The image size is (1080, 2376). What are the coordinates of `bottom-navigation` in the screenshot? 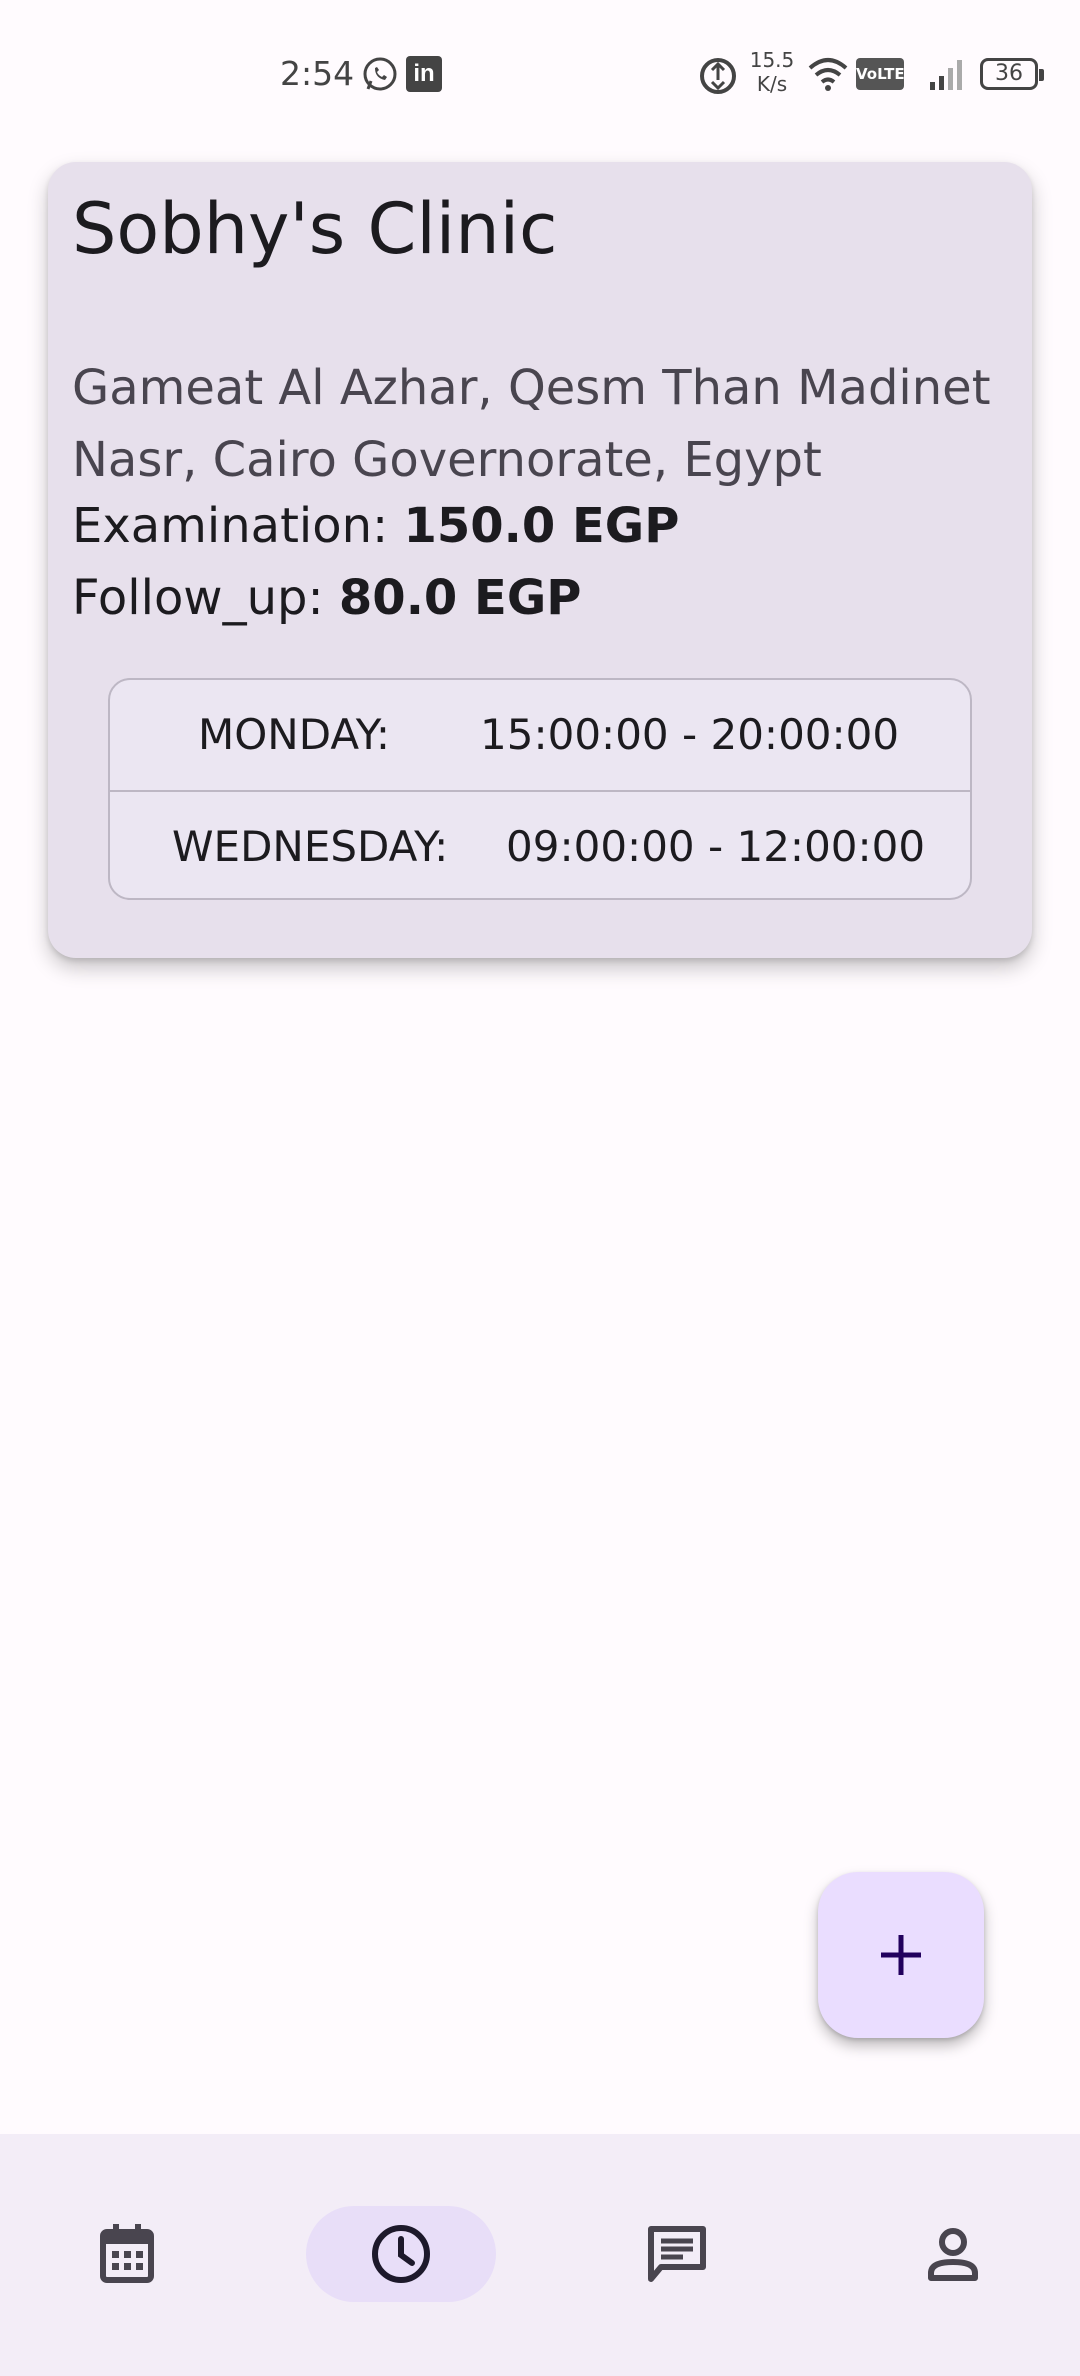 It's located at (540, 2255).